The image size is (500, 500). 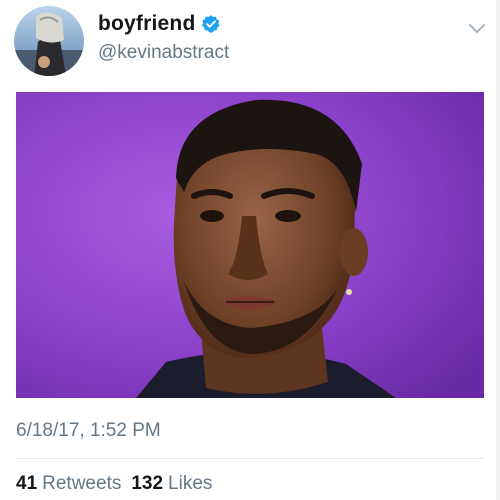 What do you see at coordinates (88, 431) in the screenshot?
I see `tweet-timestamp: 6/18/17, 1:52 PM` at bounding box center [88, 431].